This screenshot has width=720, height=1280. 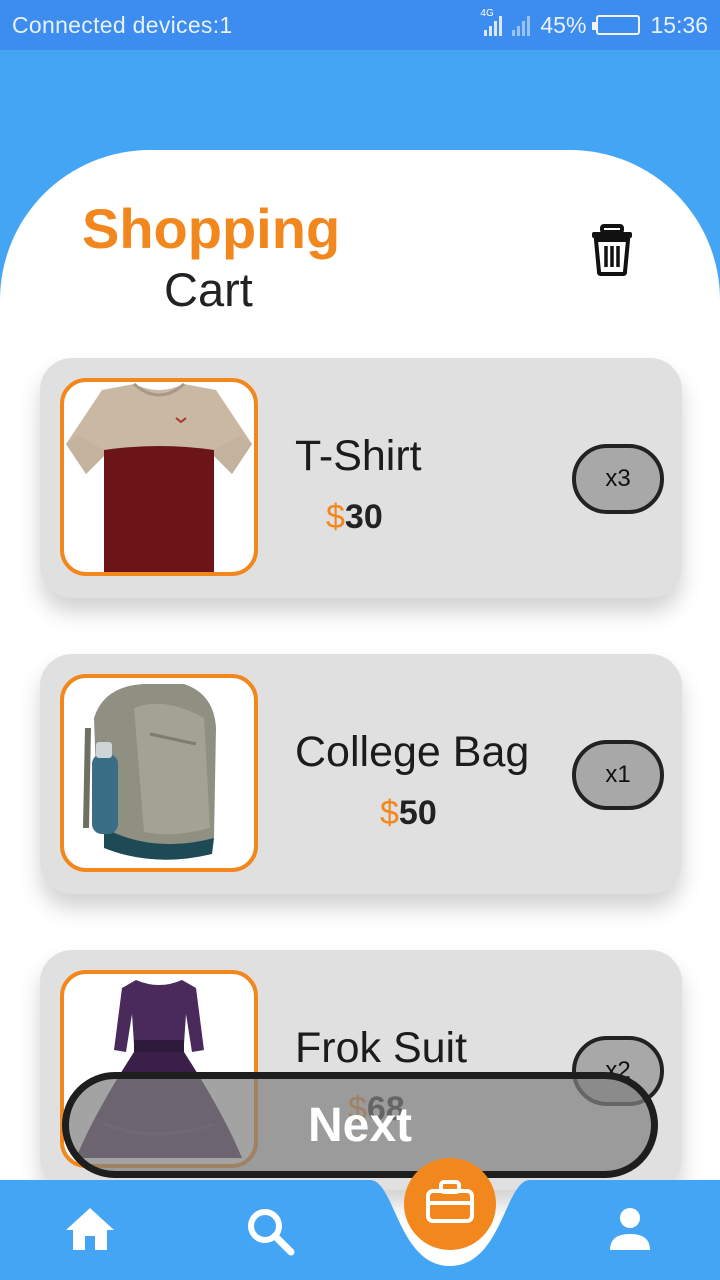 What do you see at coordinates (270, 1233) in the screenshot?
I see `search-icon` at bounding box center [270, 1233].